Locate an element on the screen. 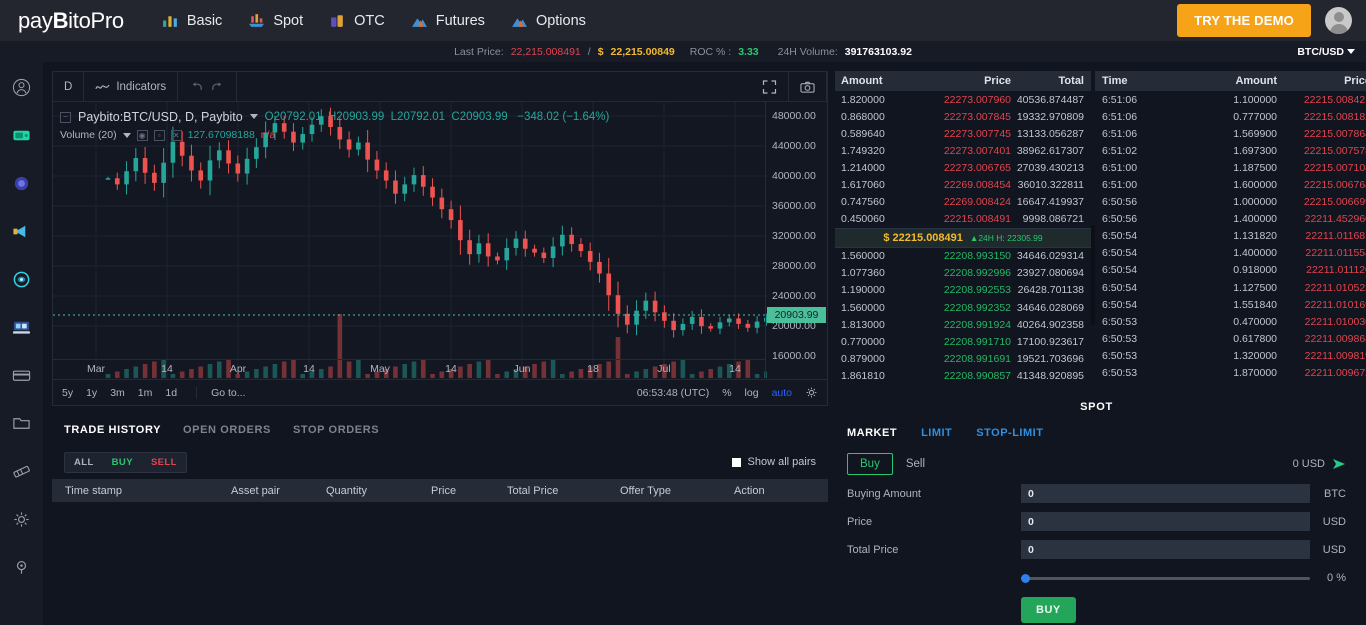  order-book-row: 1.749320 22273.007401 38962.617307 is located at coordinates (963, 150).